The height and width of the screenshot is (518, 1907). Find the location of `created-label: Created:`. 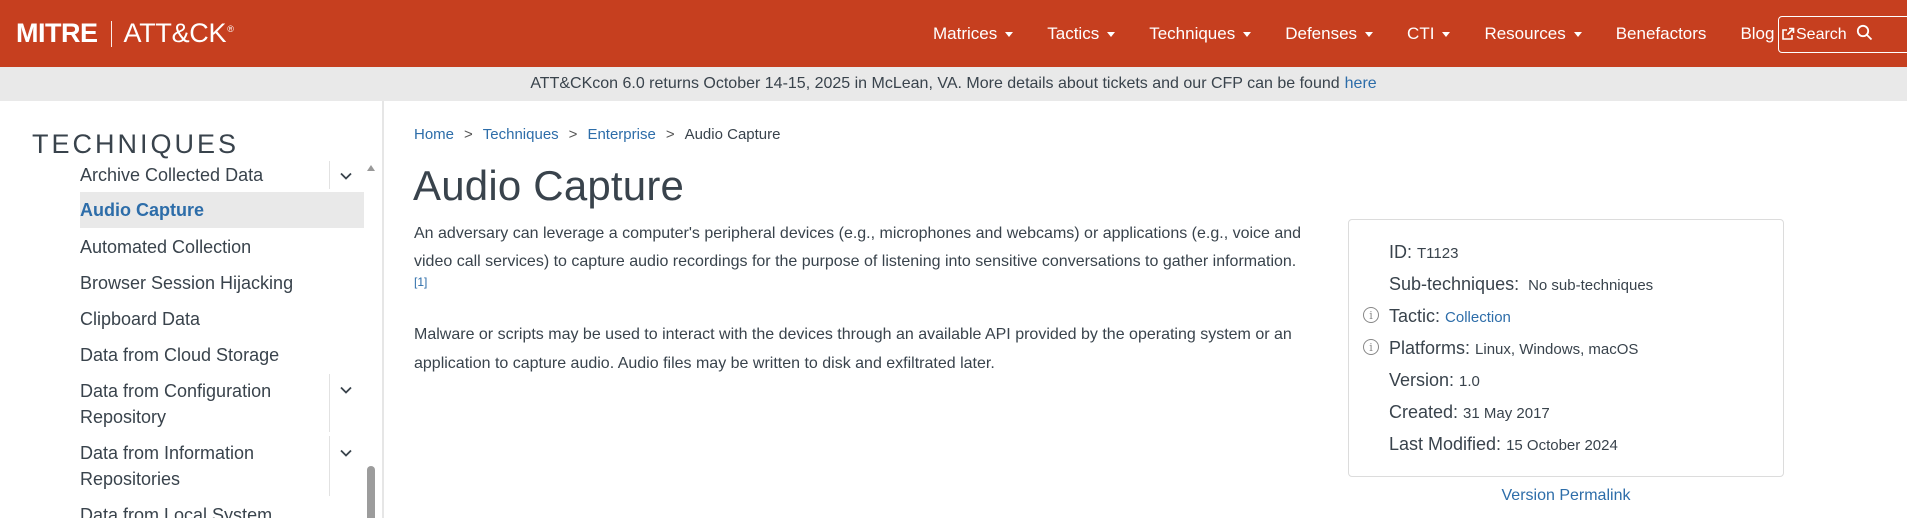

created-label: Created: is located at coordinates (1424, 412).